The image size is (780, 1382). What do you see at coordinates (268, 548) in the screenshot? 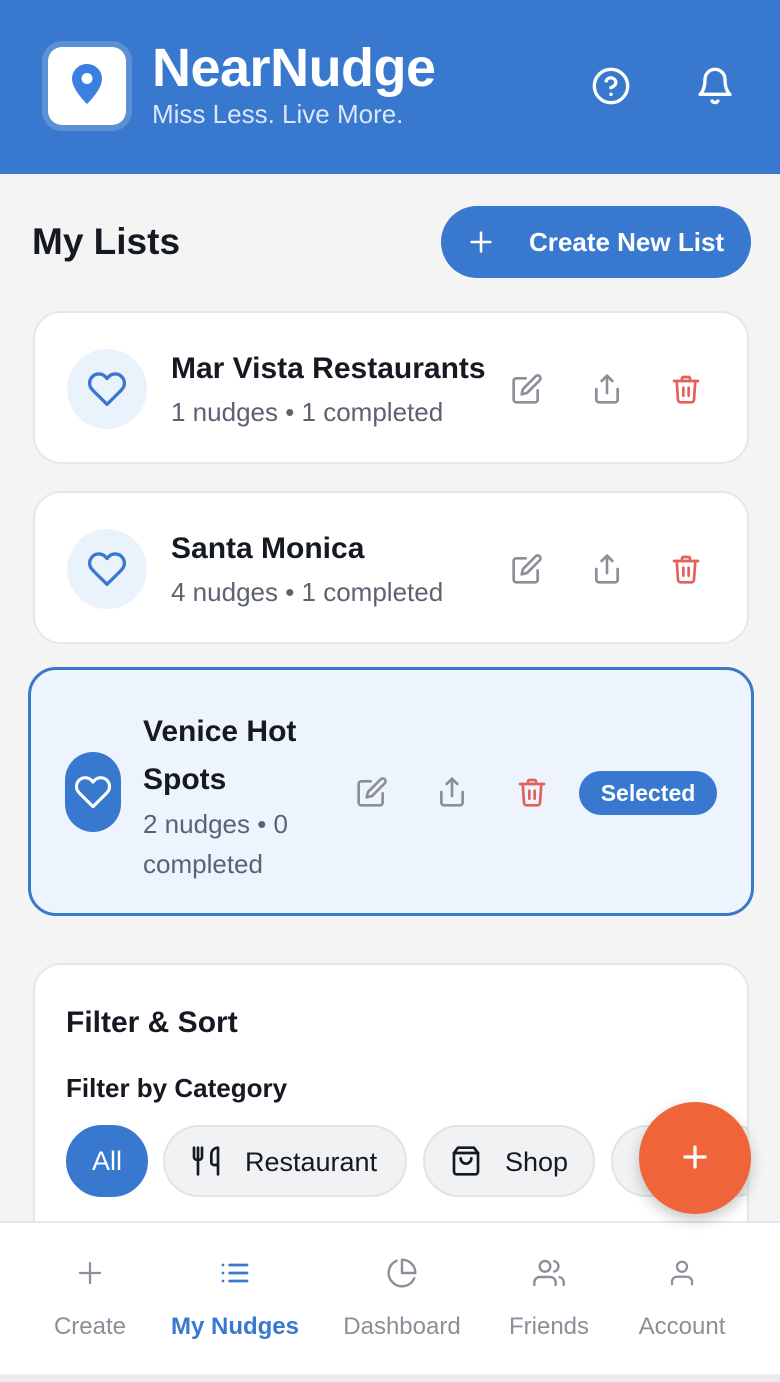
I see `list-name: Santa Monica` at bounding box center [268, 548].